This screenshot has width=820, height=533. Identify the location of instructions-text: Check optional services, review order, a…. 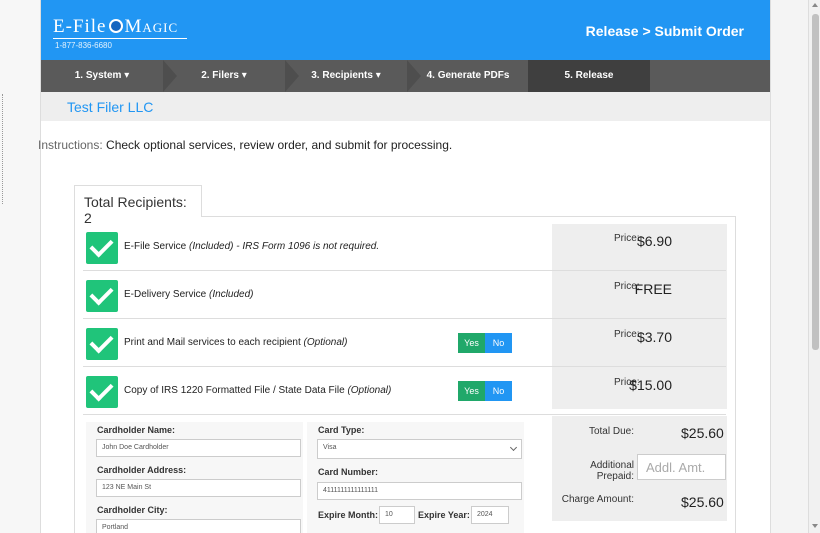
(279, 145).